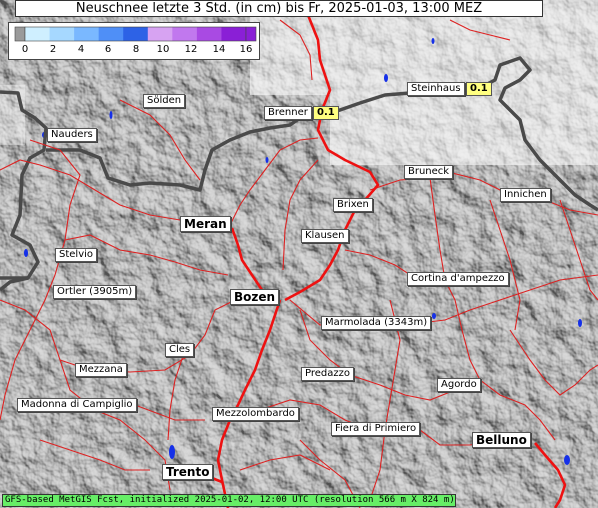  Describe the element at coordinates (20, 34) in the screenshot. I see `legend-below-scale` at that location.